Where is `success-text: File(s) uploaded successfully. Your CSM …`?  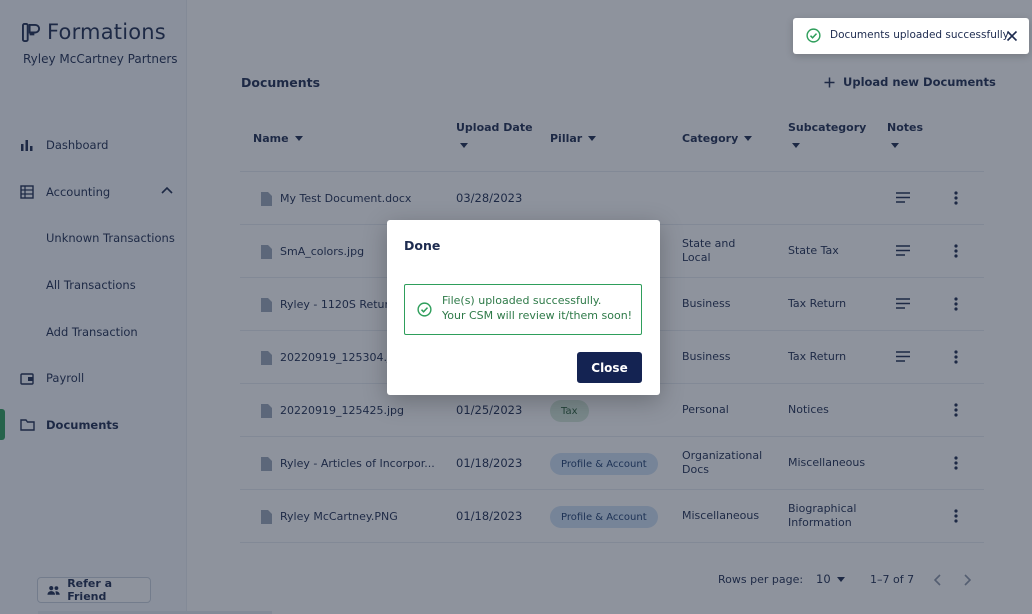 success-text: File(s) uploaded successfully. Your CSM … is located at coordinates (537, 308).